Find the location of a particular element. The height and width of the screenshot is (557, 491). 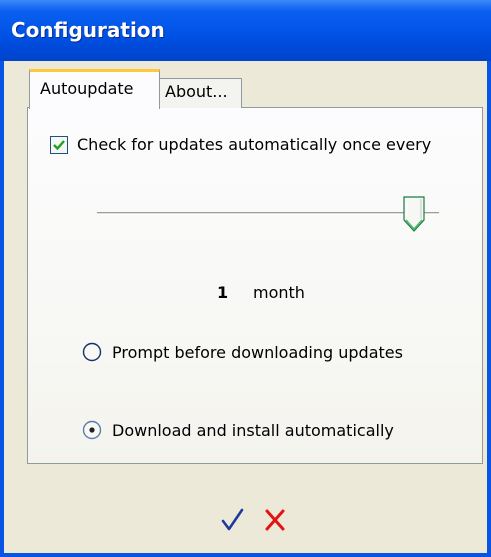

interval-value: 1 is located at coordinates (223, 292).